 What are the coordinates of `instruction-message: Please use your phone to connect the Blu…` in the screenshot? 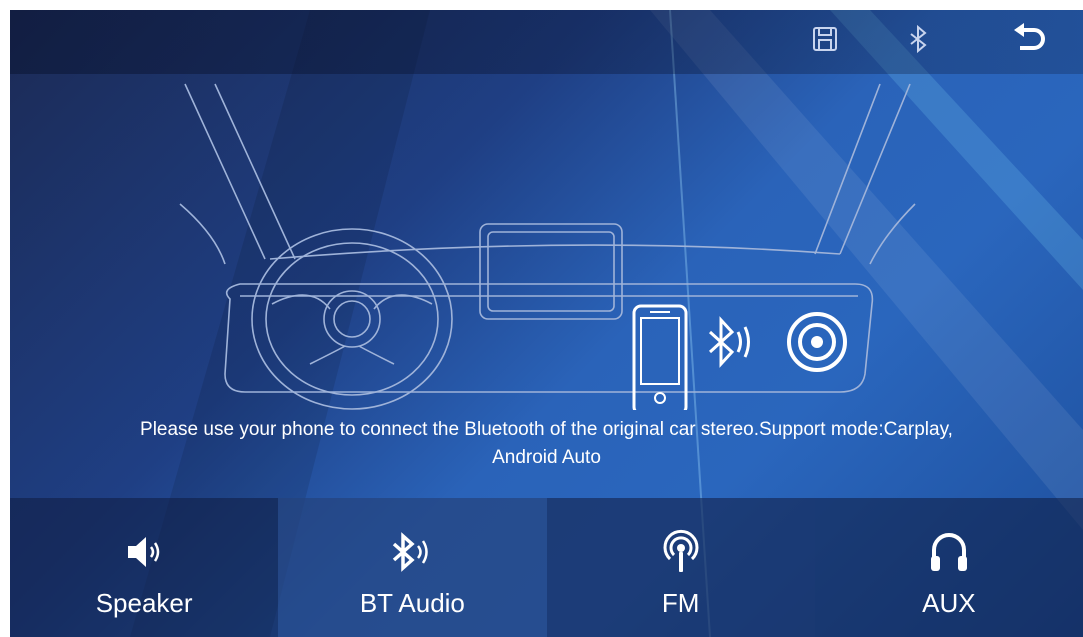 It's located at (546, 444).